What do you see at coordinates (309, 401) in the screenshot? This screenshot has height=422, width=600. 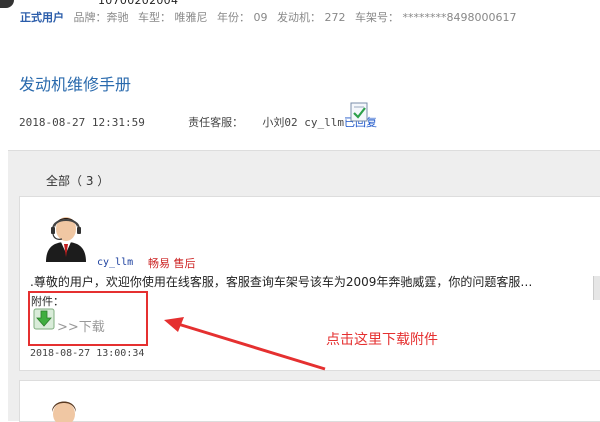 I see `reply-card` at bounding box center [309, 401].